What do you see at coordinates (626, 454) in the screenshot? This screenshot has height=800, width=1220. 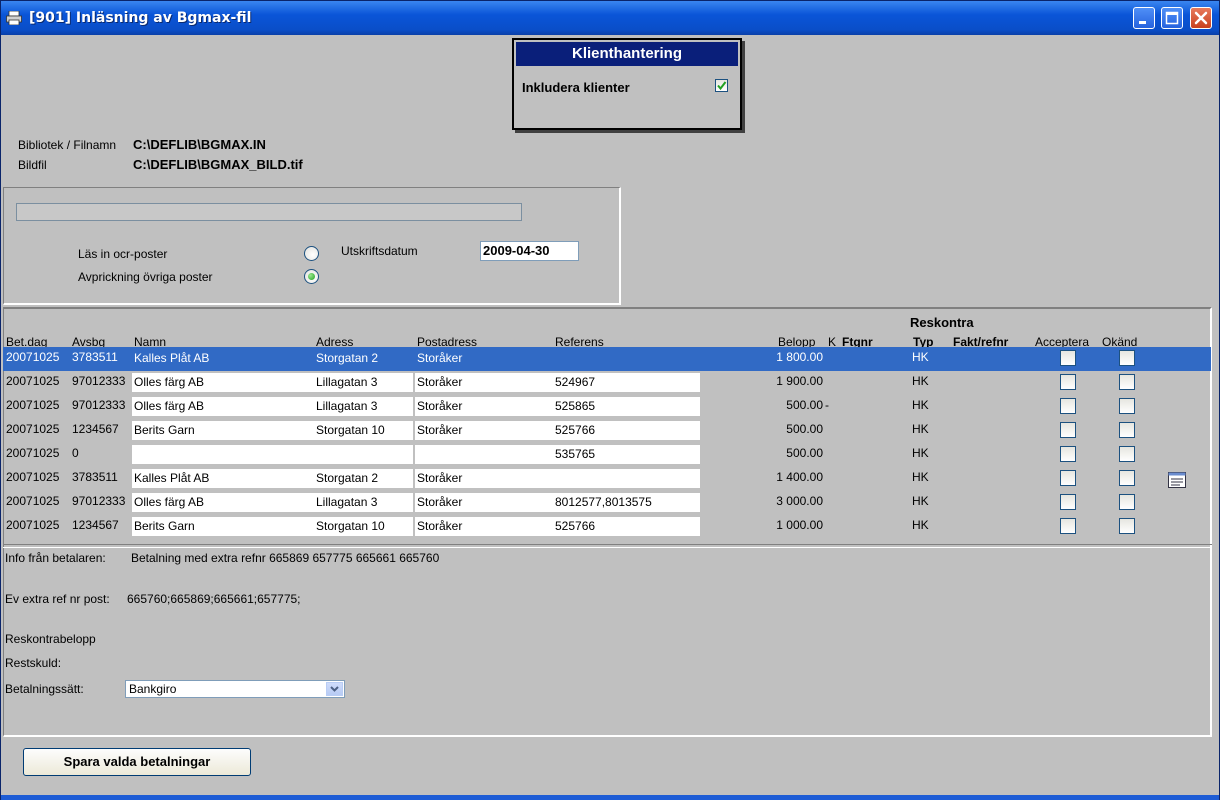 I see `reference-field: 535765` at bounding box center [626, 454].